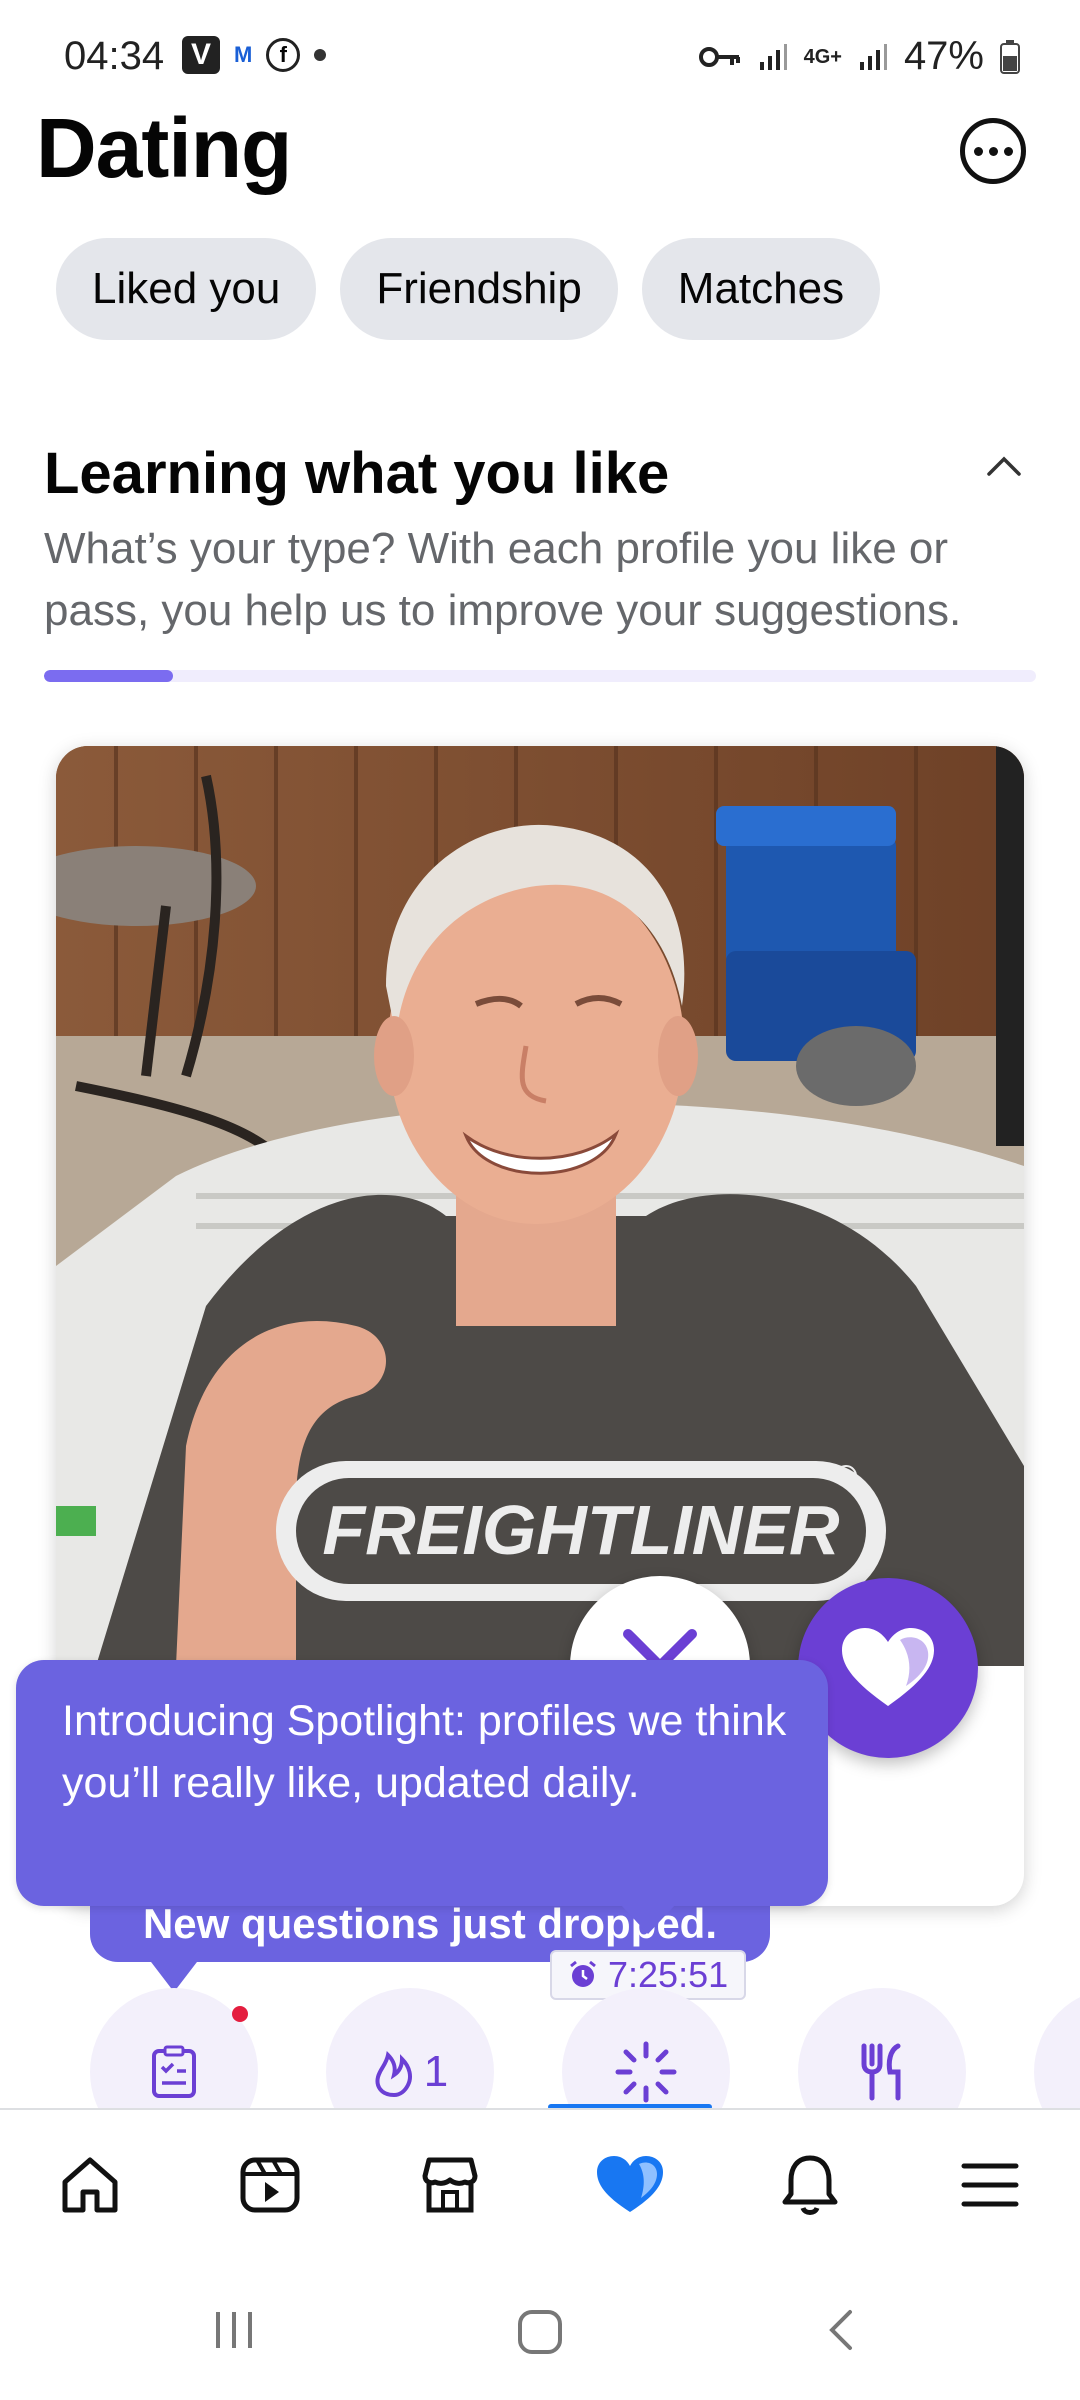  What do you see at coordinates (357, 473) in the screenshot?
I see `learning-title: Learning what you like` at bounding box center [357, 473].